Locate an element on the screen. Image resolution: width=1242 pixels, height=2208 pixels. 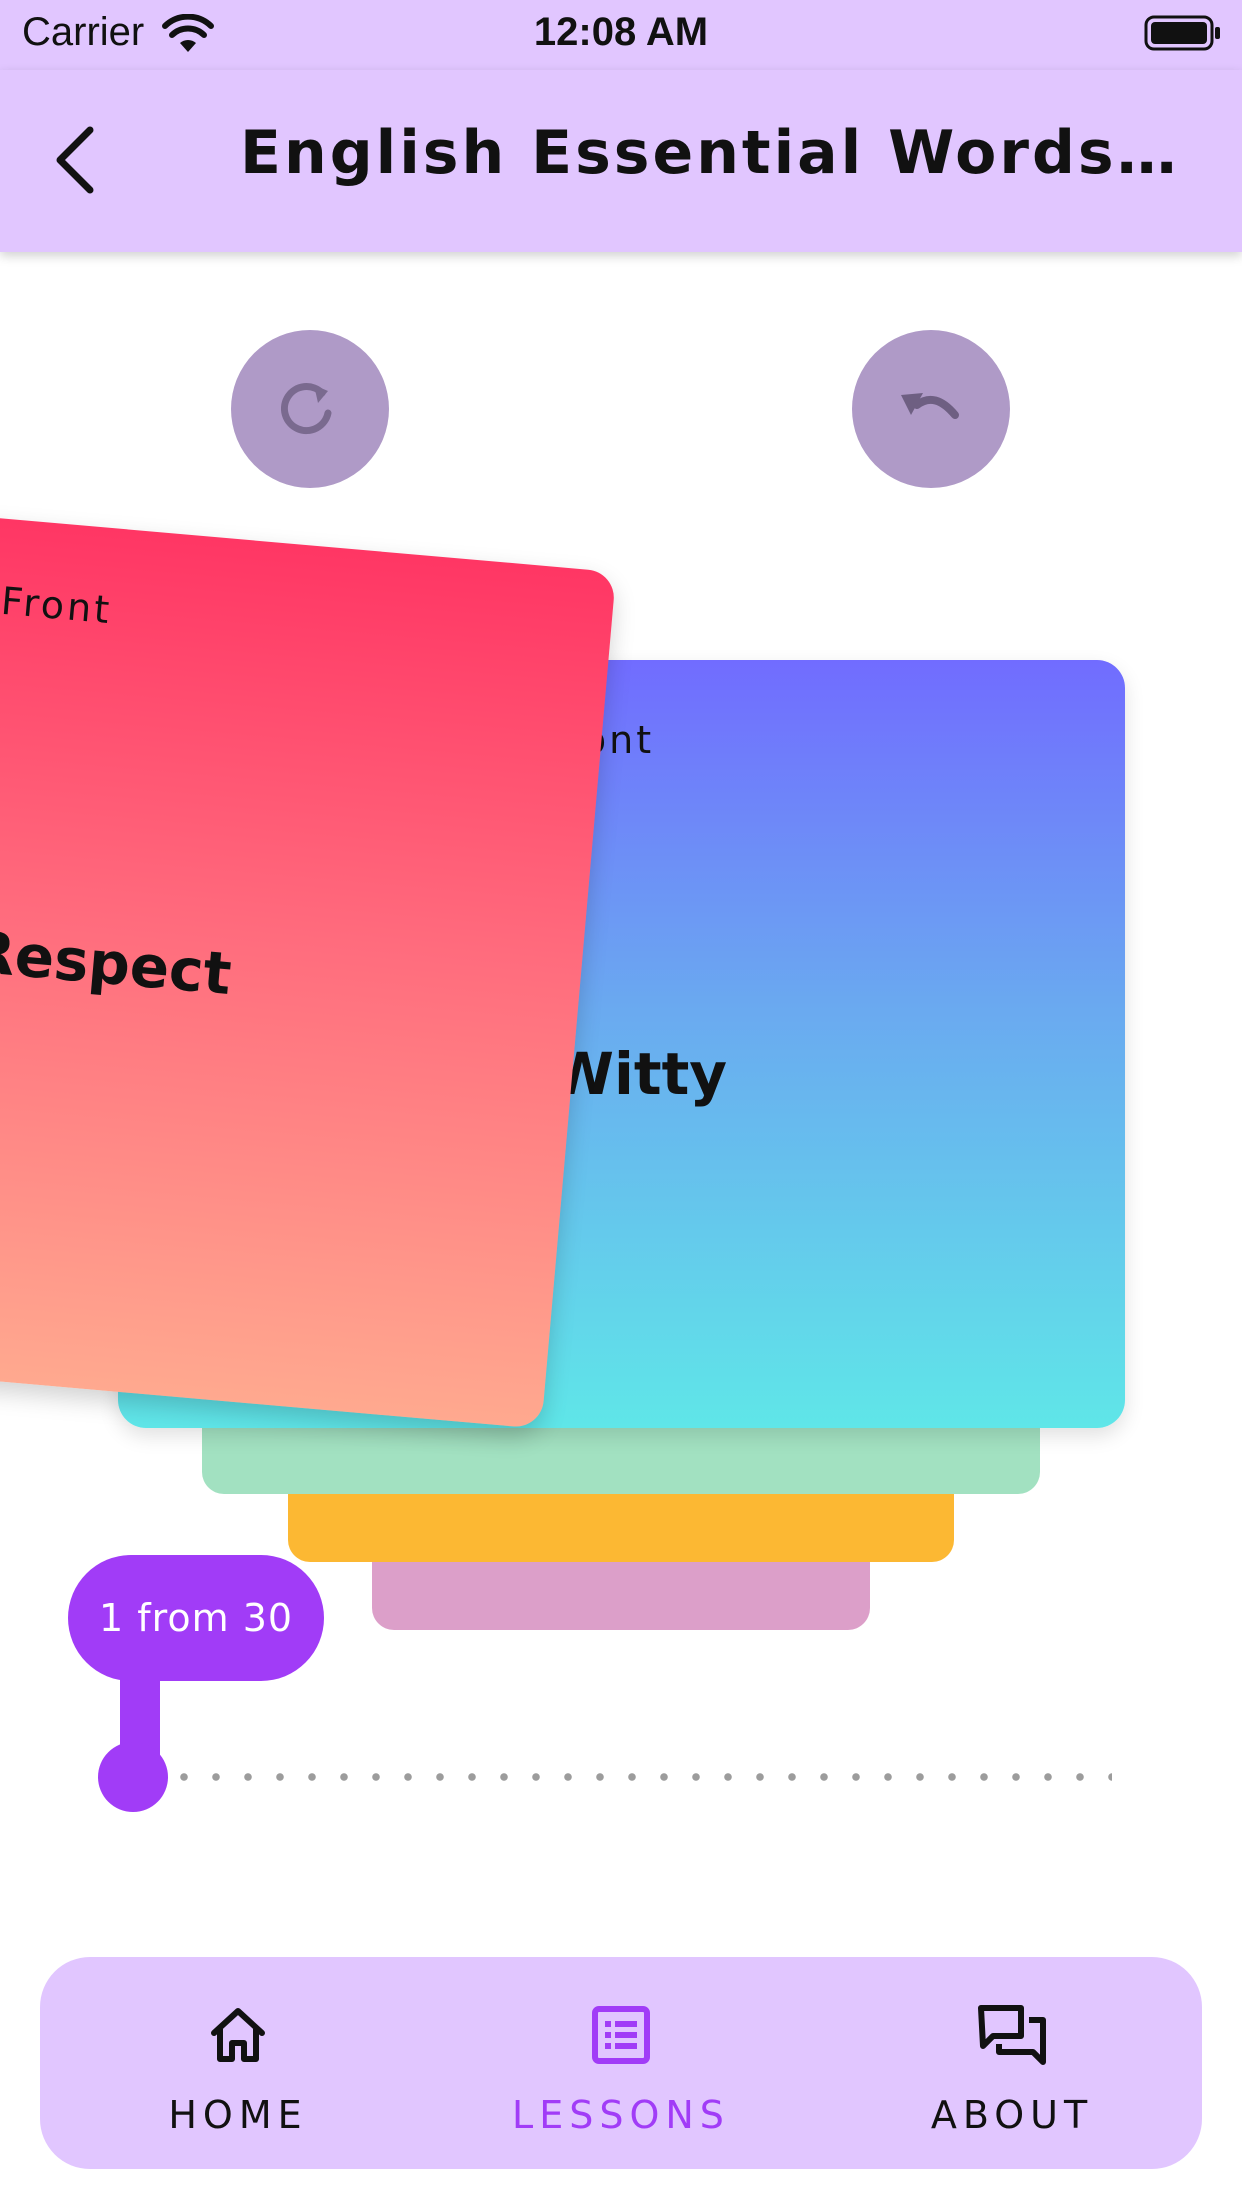
reset-button is located at coordinates (310, 409).